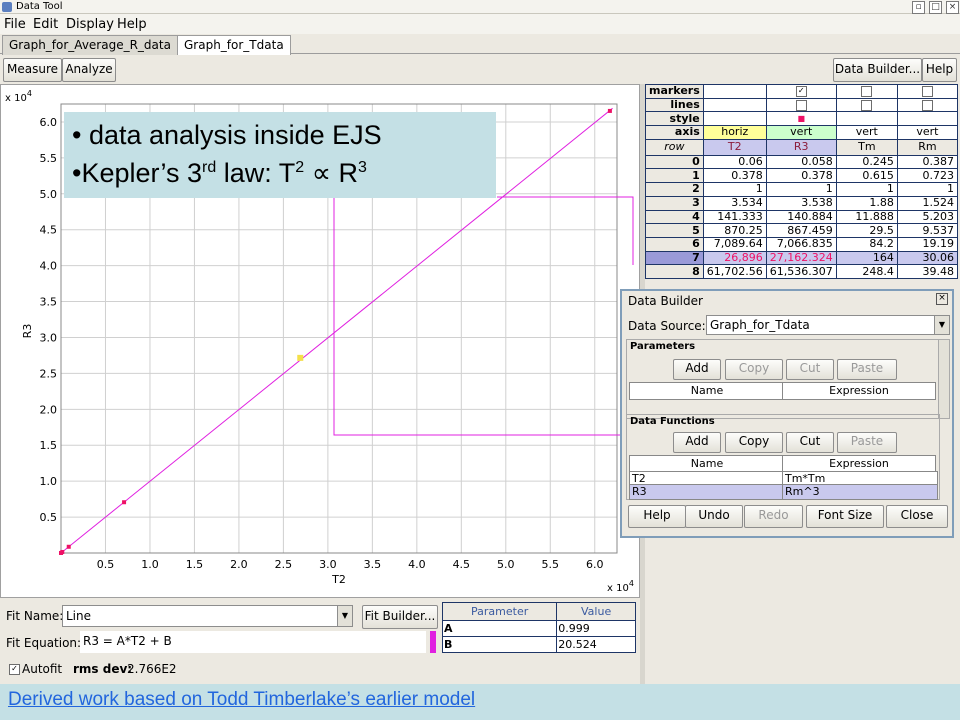 The height and width of the screenshot is (720, 960). Describe the element at coordinates (866, 176) in the screenshot. I see `table-cell: 0.615` at that location.